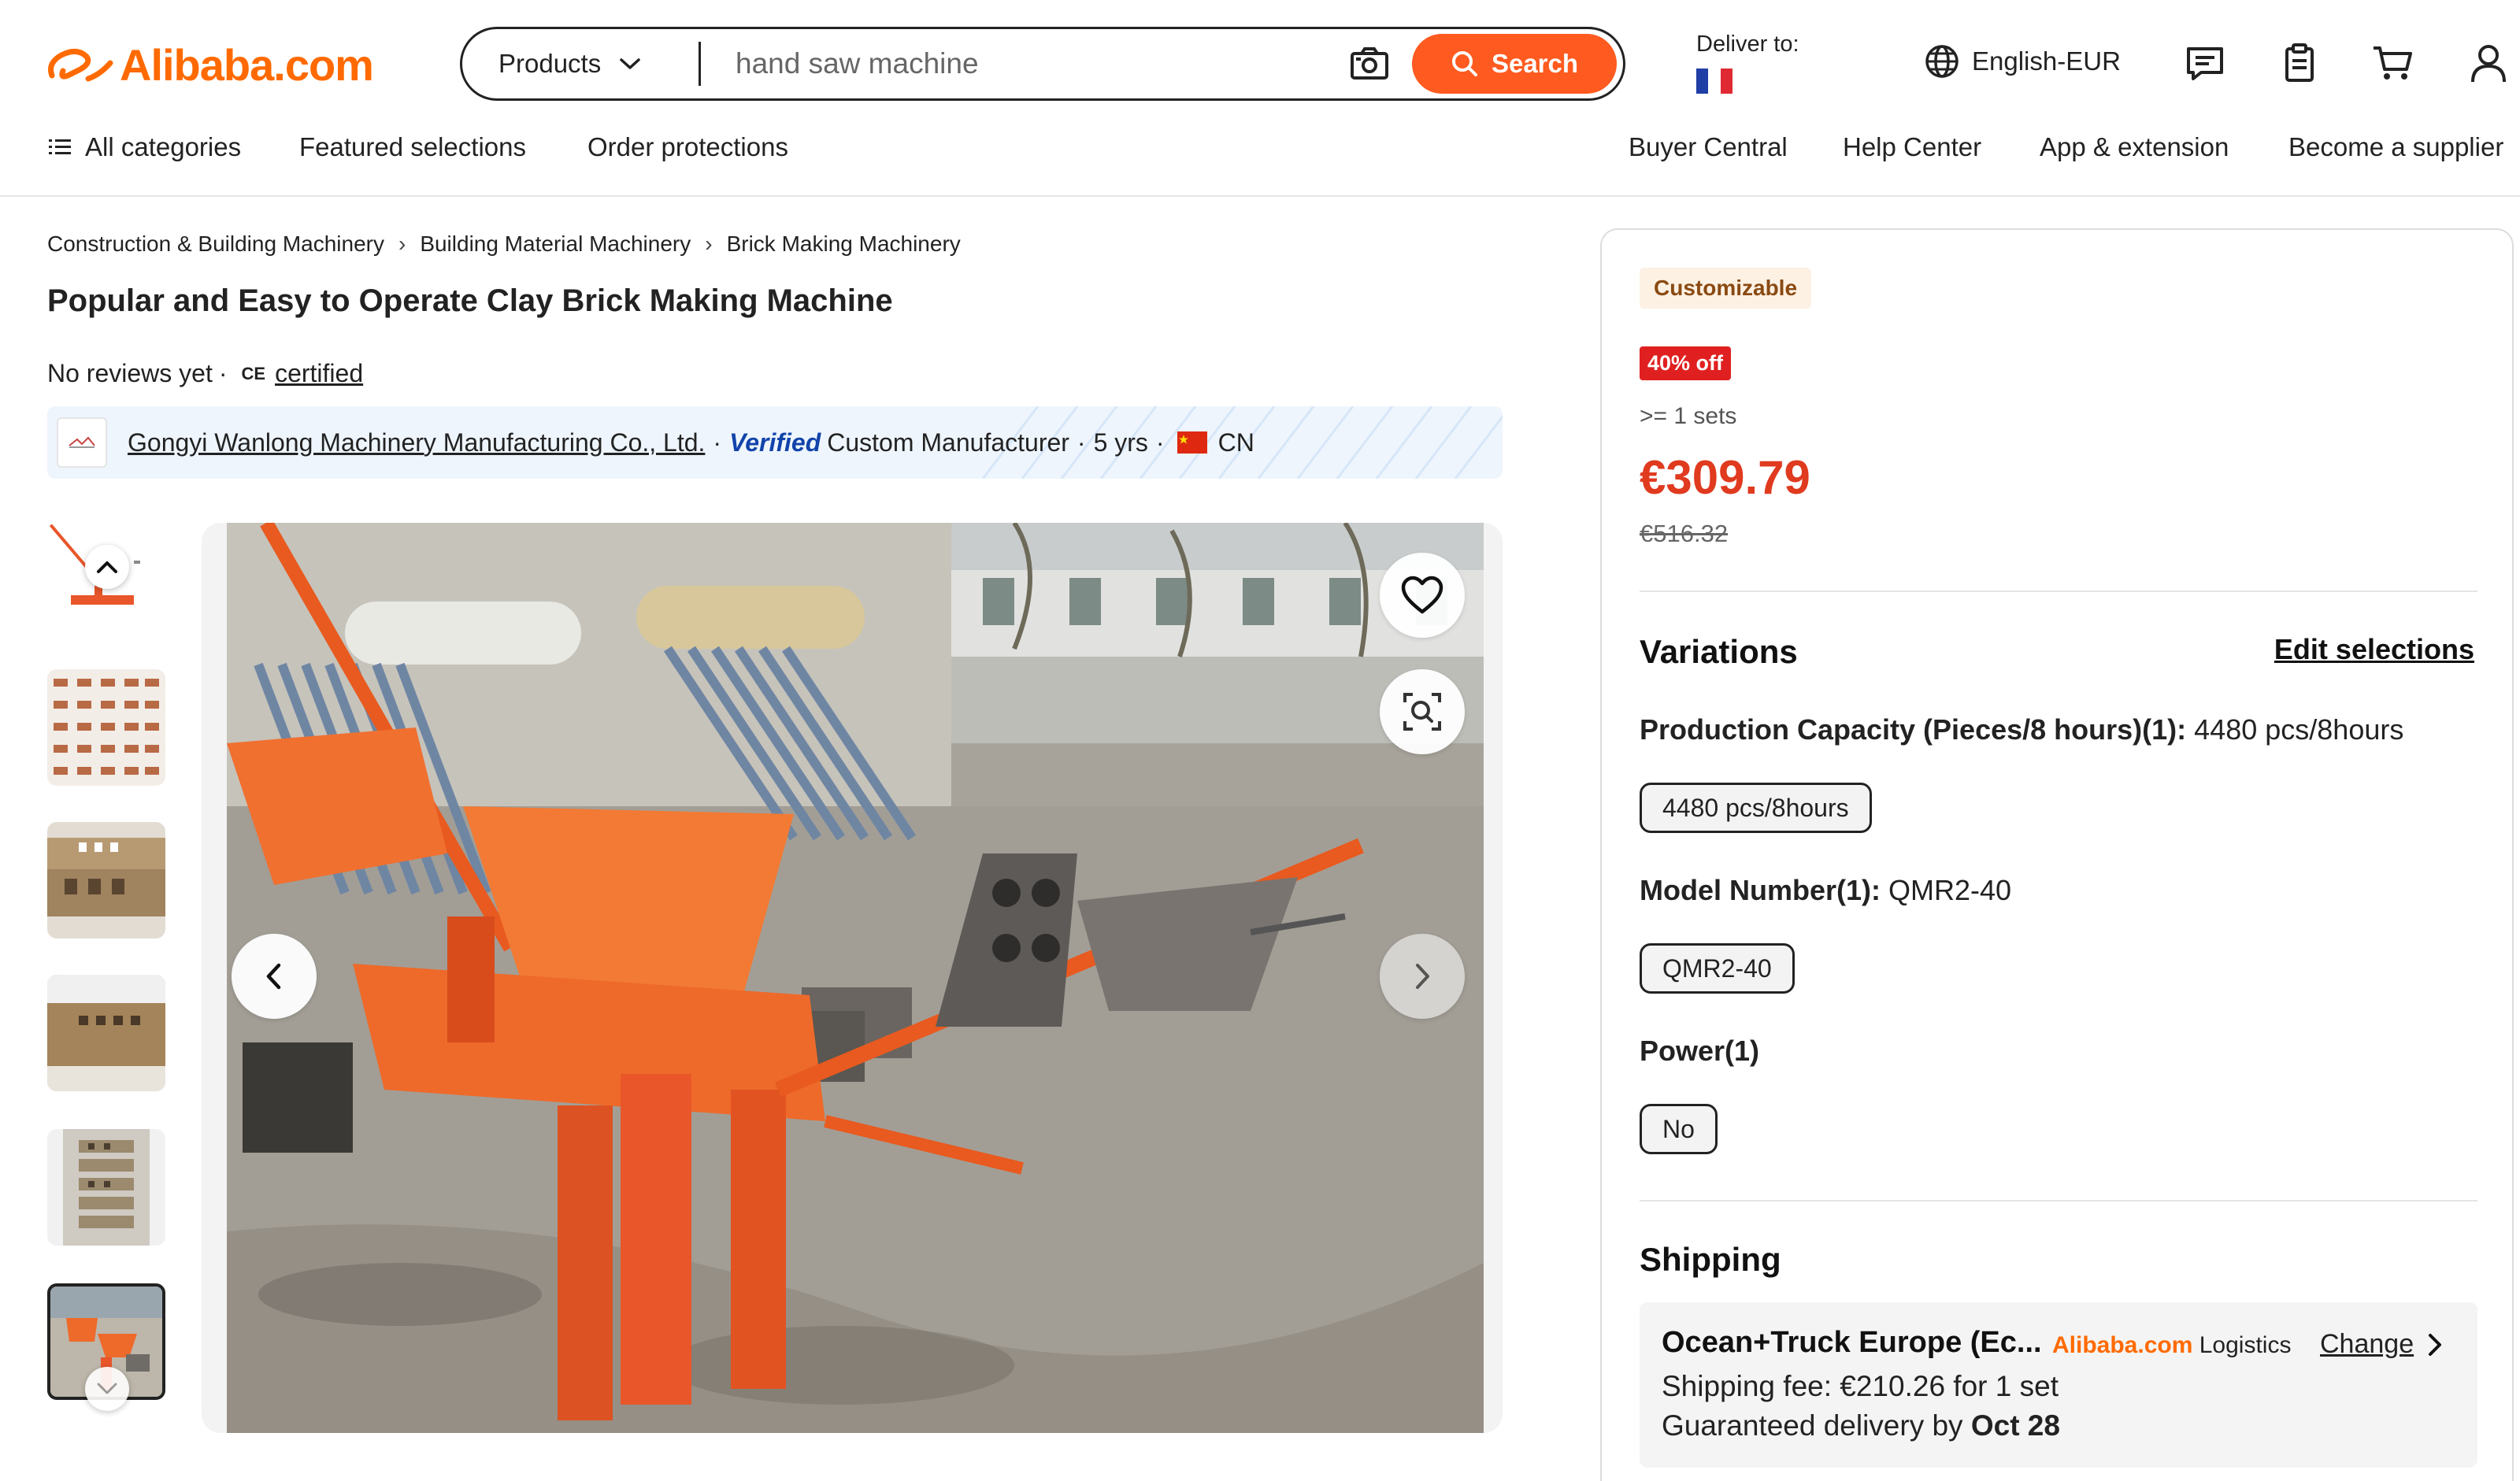 Image resolution: width=2520 pixels, height=1481 pixels. I want to click on logo-text: Alibaba.com, so click(247, 64).